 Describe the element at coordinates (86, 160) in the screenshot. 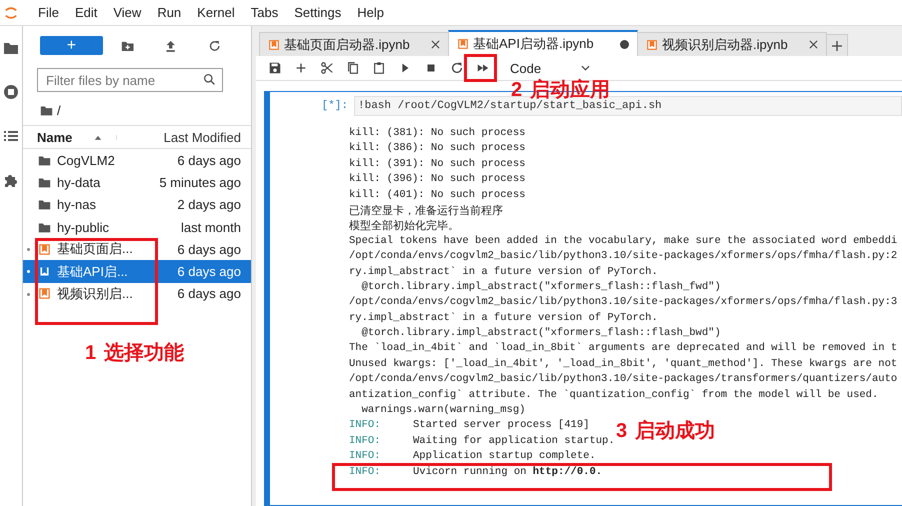

I see `file-name: CogVLM2` at that location.